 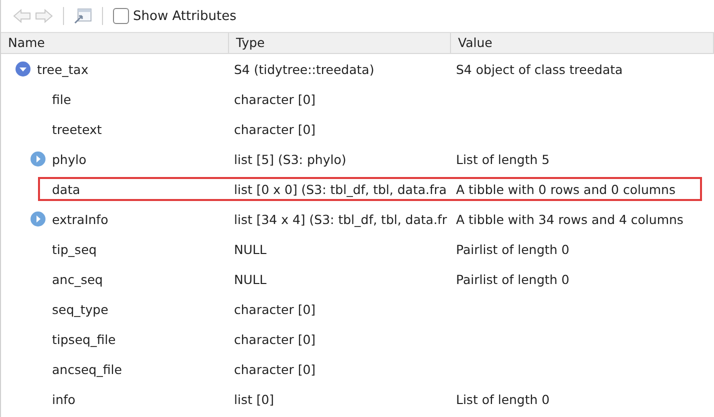 What do you see at coordinates (340, 189) in the screenshot?
I see `type-cell-text: list [0 x 0] (S3: tbl_df, tbl, data.fra` at bounding box center [340, 189].